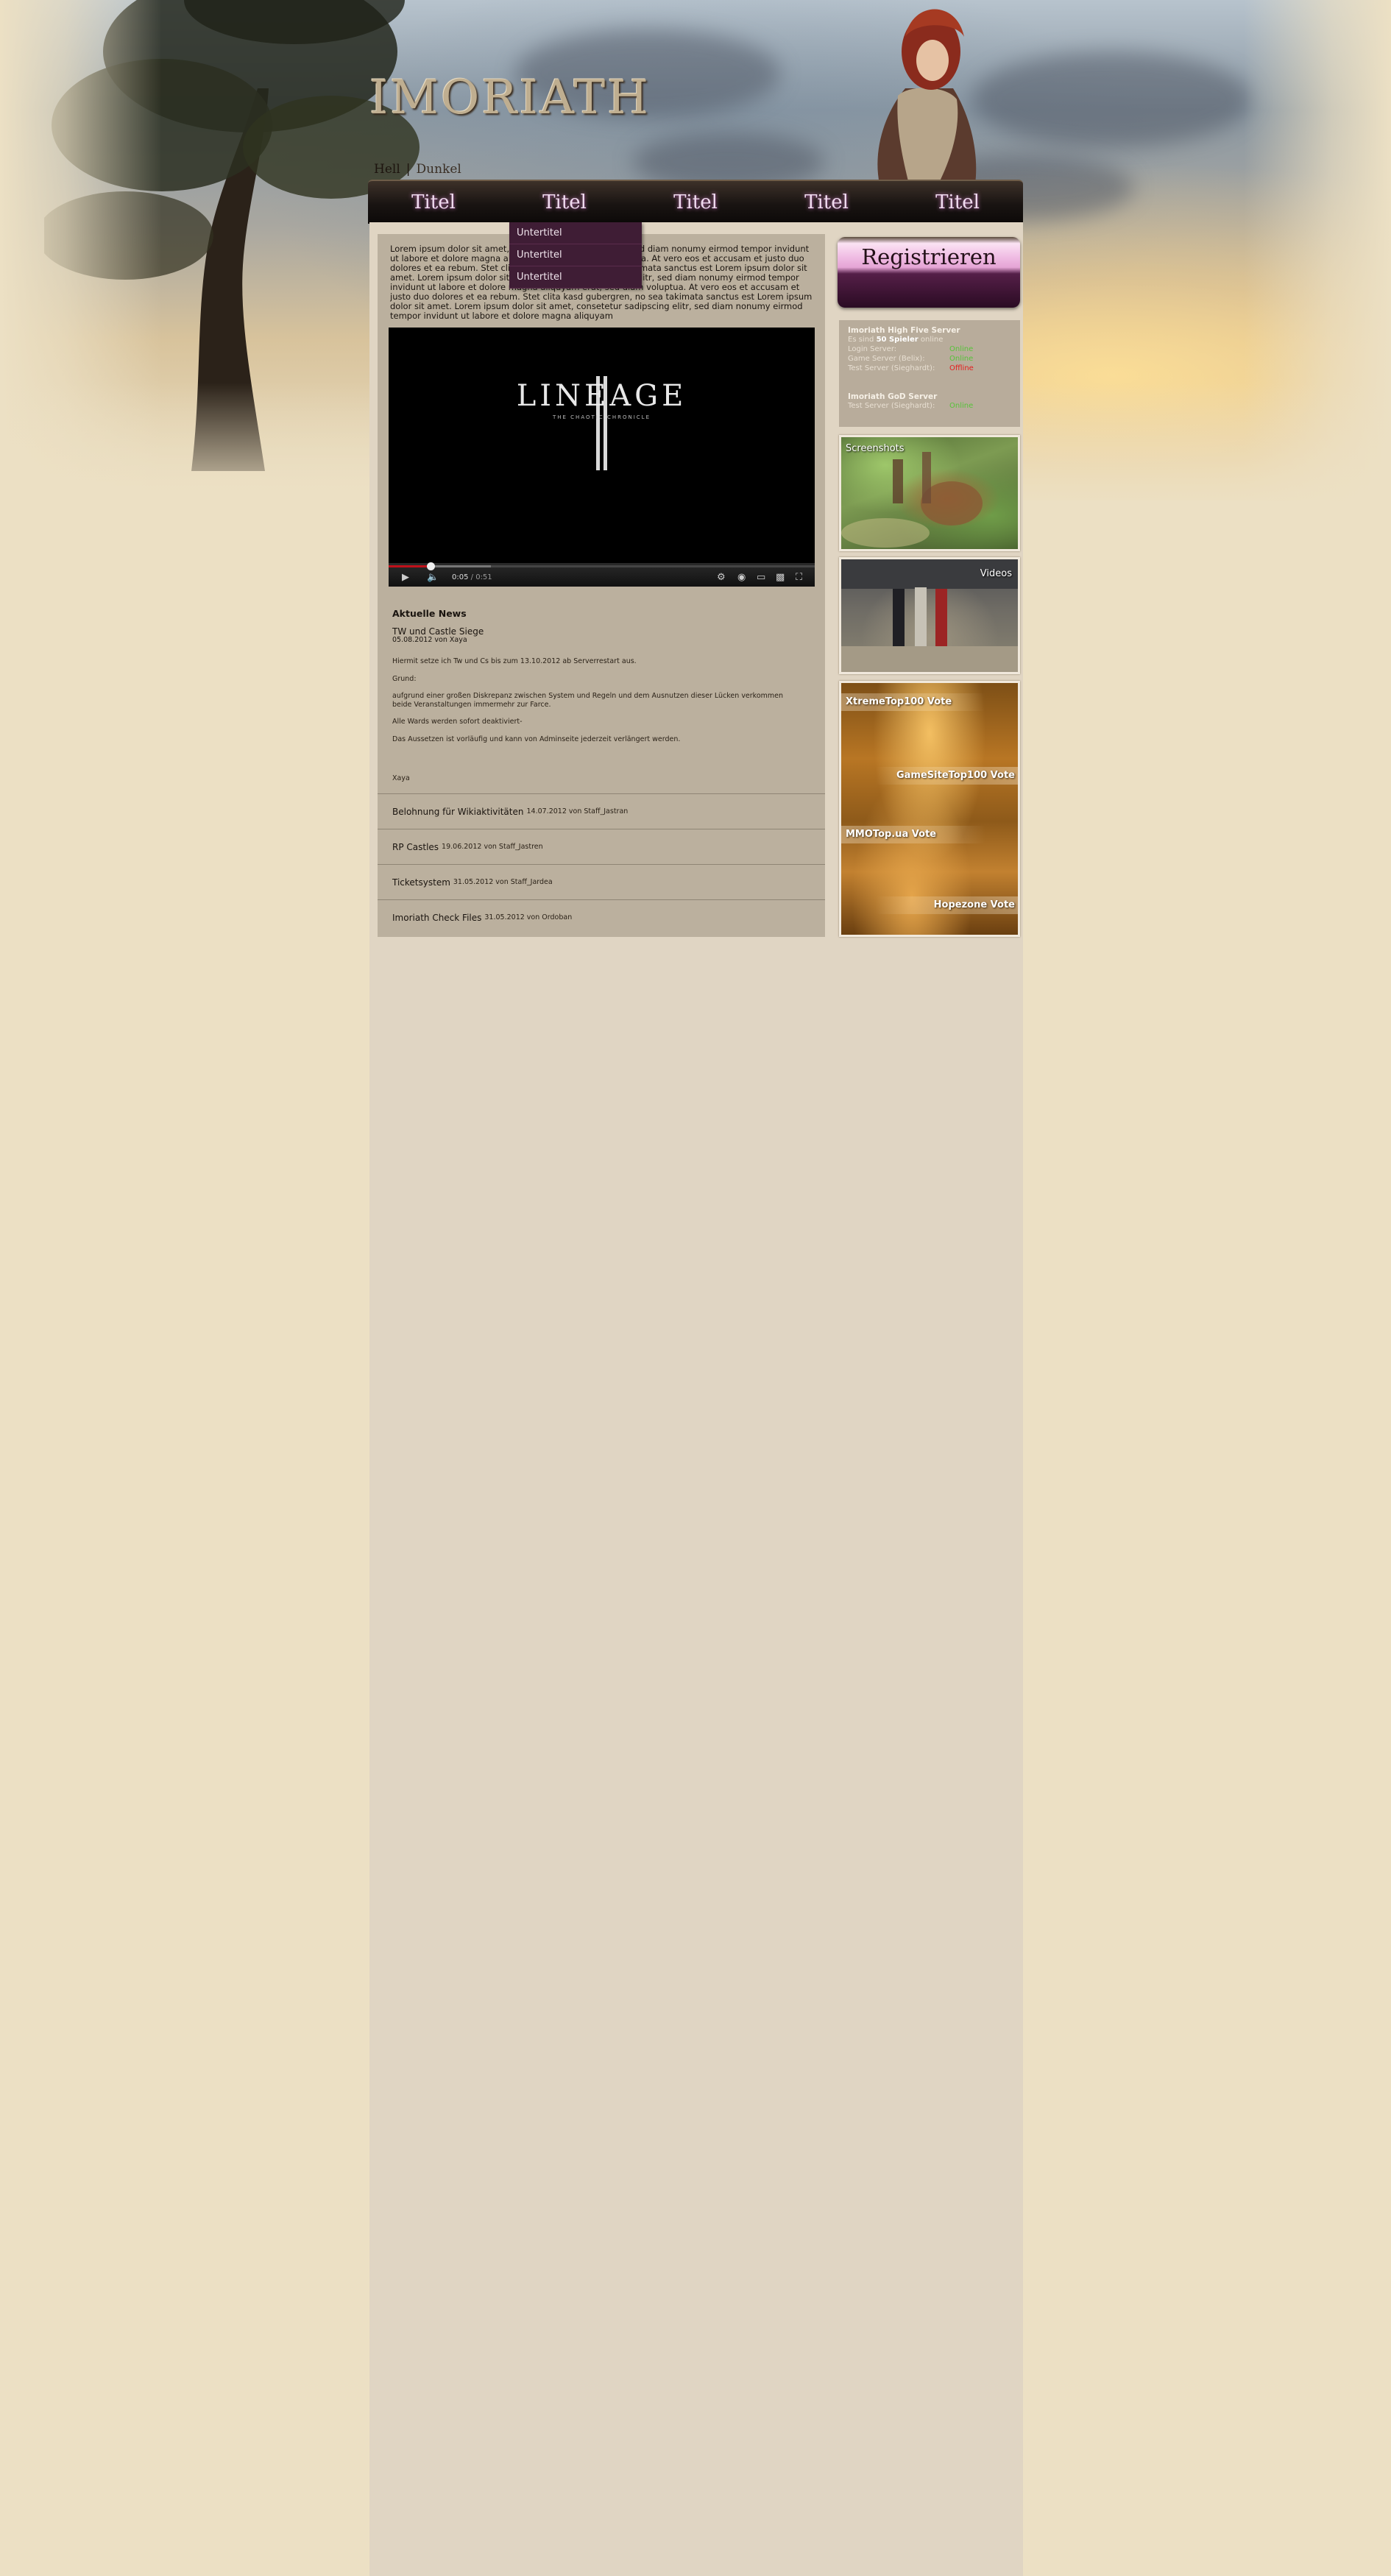 Image resolution: width=1391 pixels, height=2576 pixels. I want to click on play-icon: ▶, so click(405, 577).